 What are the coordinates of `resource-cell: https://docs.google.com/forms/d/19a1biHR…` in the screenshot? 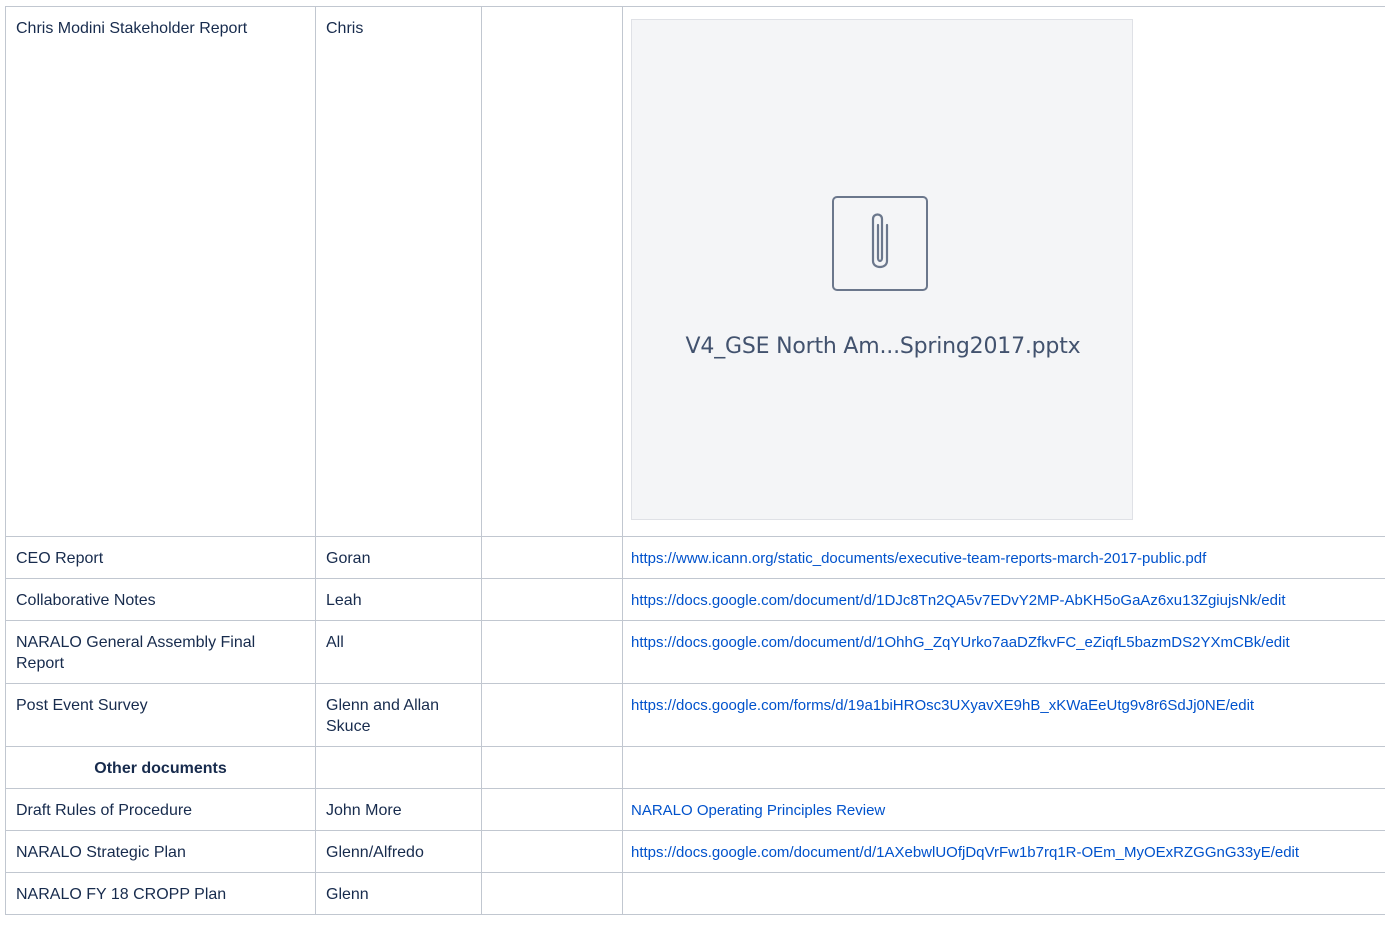 It's located at (1003, 715).